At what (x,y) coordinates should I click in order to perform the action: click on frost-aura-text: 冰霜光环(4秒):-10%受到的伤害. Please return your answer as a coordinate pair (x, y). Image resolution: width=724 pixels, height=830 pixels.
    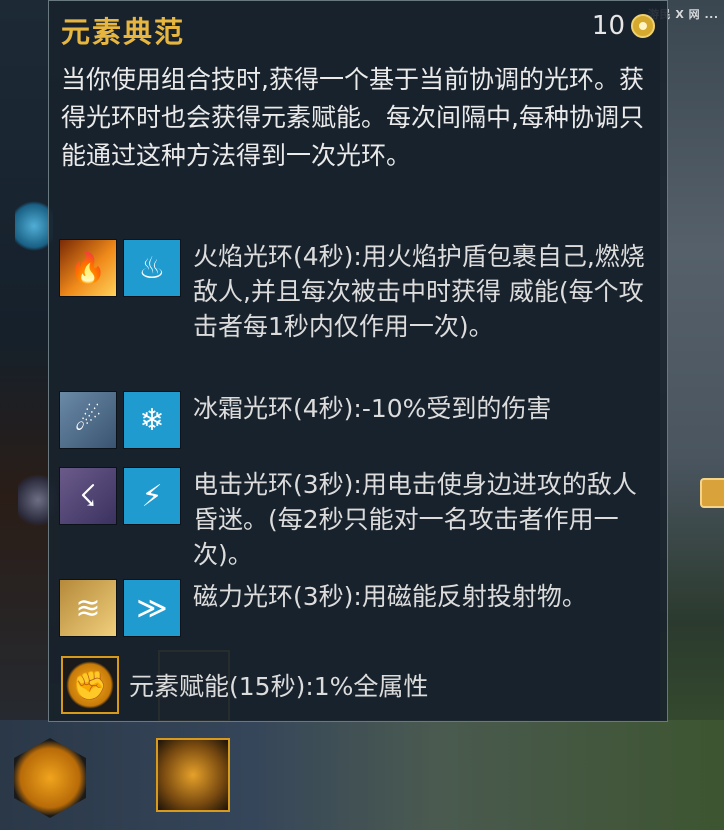
    Looking at the image, I should click on (372, 408).